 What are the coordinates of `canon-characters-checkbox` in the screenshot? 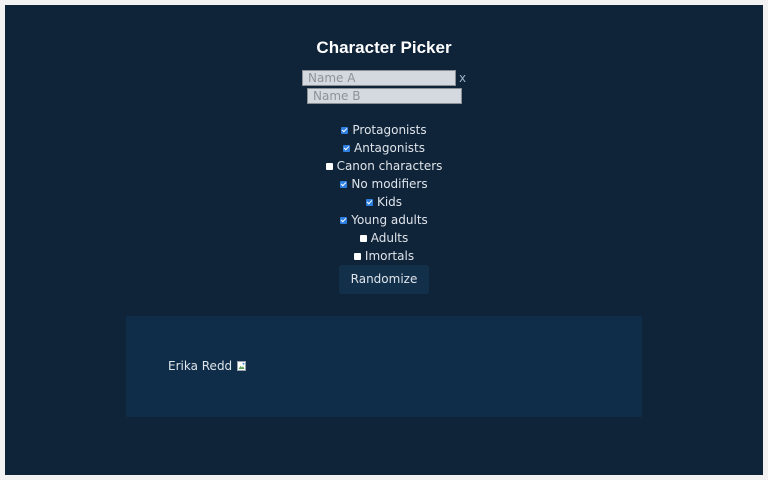 It's located at (329, 166).